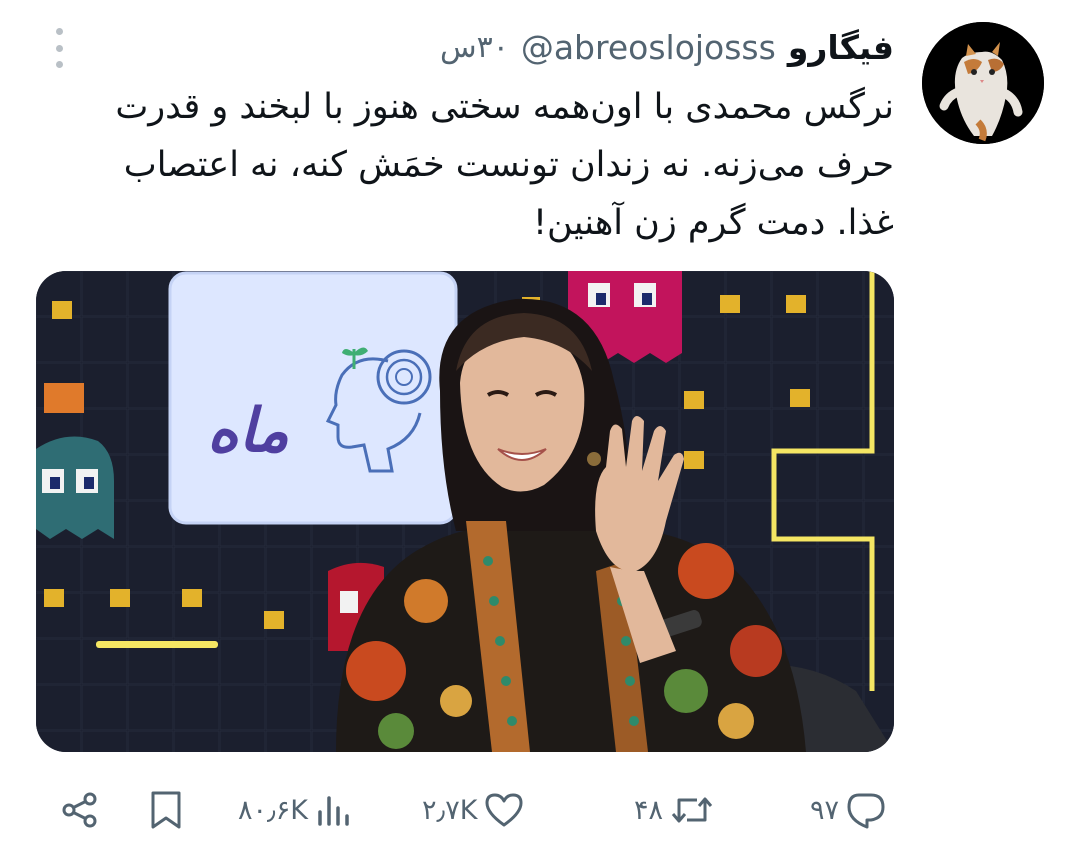  I want to click on share-button, so click(80, 810).